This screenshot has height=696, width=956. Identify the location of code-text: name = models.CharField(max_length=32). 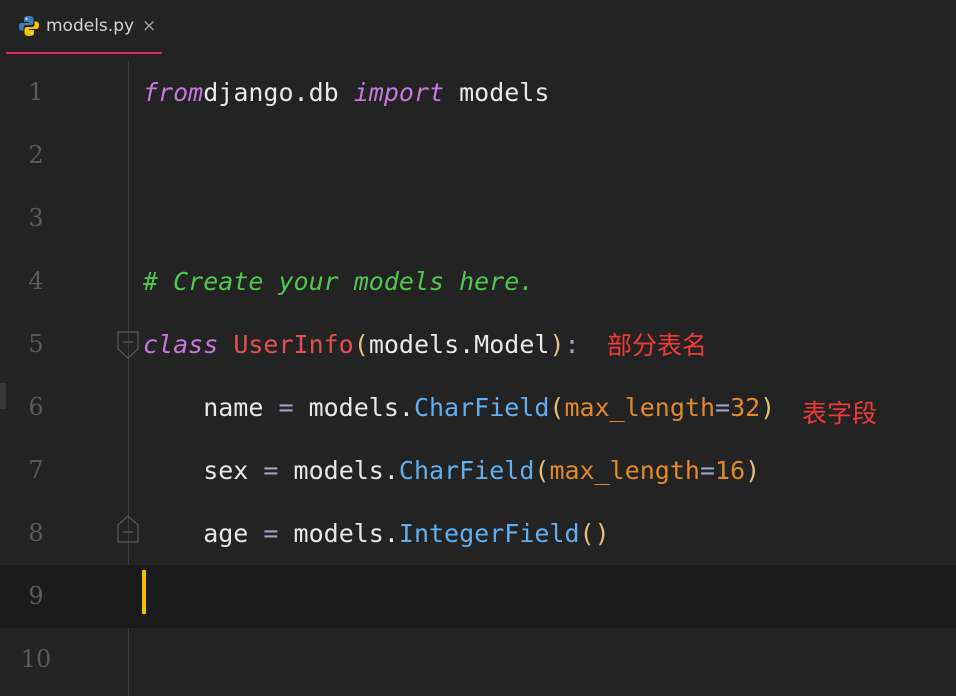
(459, 407).